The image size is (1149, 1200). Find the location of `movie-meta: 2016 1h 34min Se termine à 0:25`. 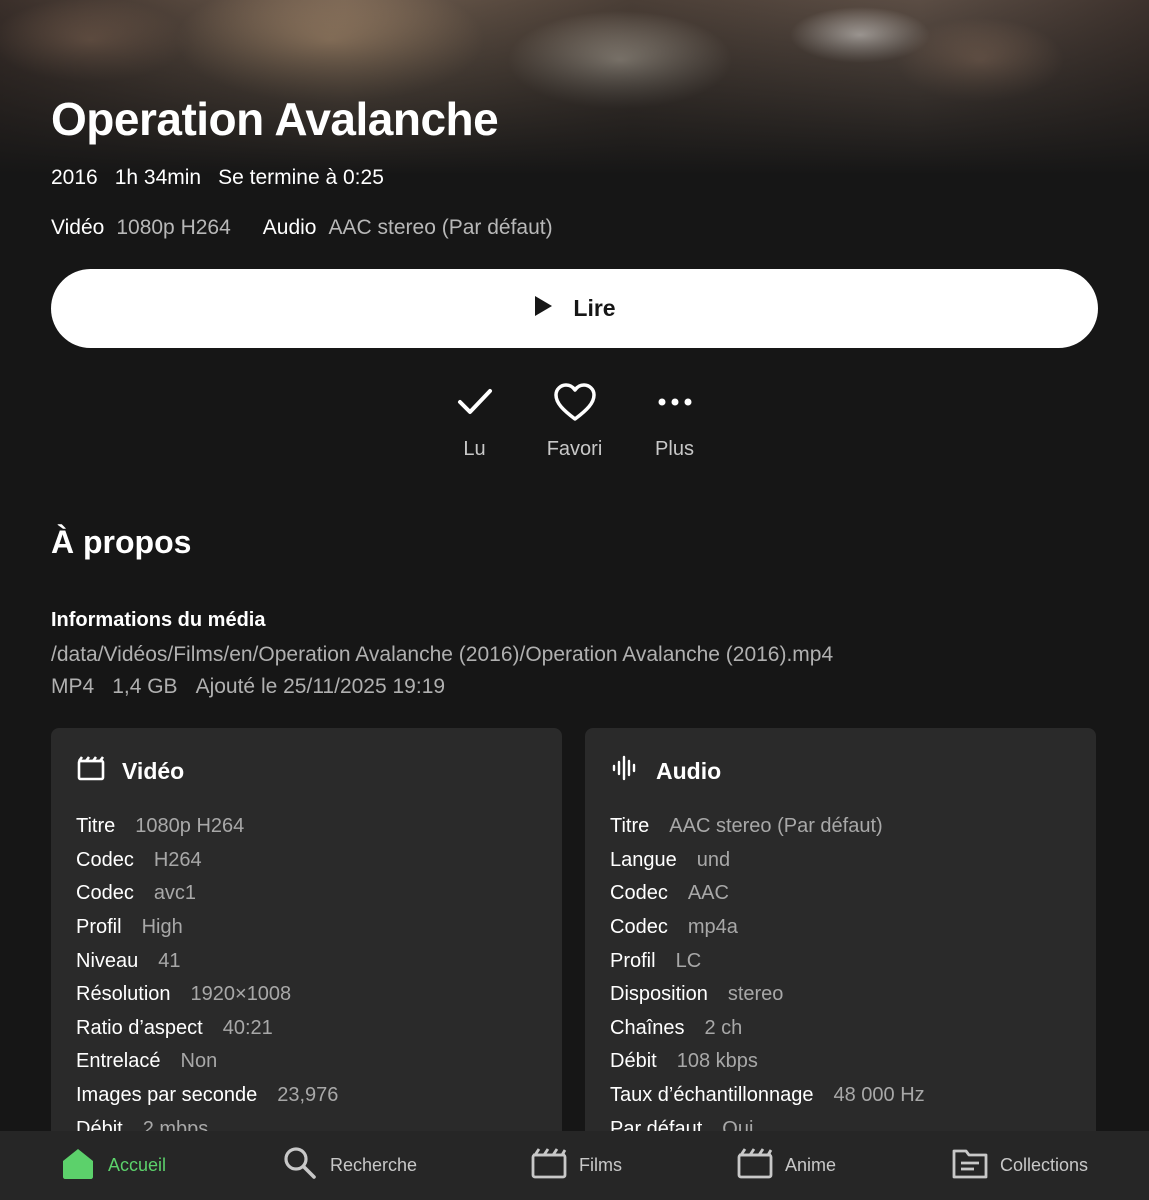

movie-meta: 2016 1h 34min Se termine à 0:25 is located at coordinates (217, 178).